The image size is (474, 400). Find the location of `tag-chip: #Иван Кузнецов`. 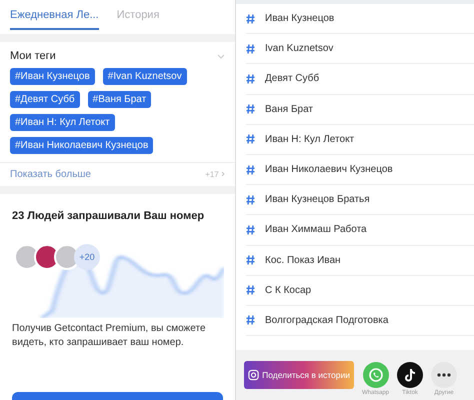

tag-chip: #Иван Кузнецов is located at coordinates (52, 76).